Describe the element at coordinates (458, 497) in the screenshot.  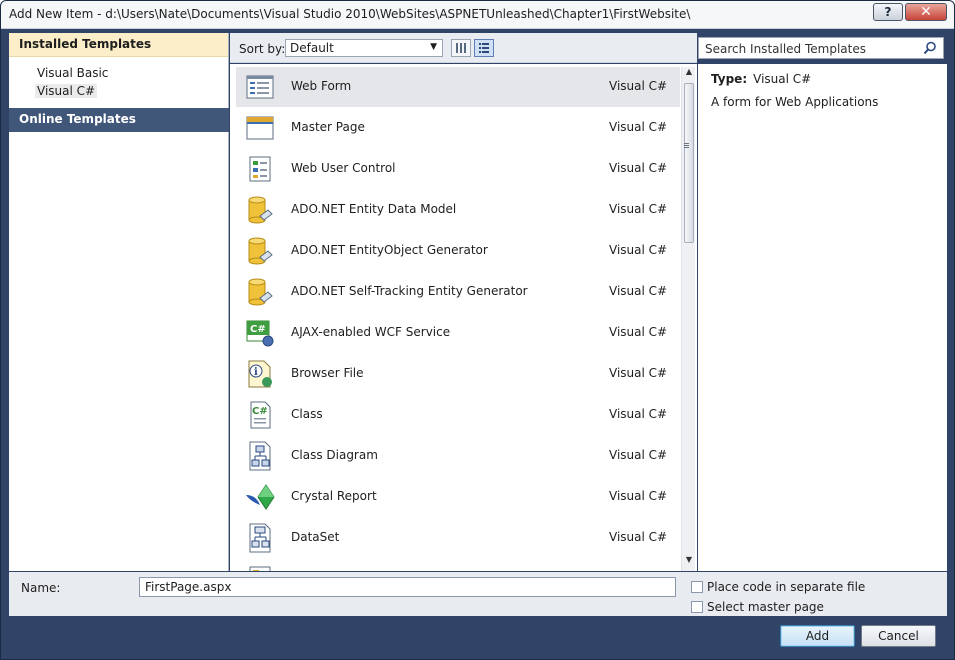
I see `template-row-crystal-report: Crystal Report Visual C#` at that location.